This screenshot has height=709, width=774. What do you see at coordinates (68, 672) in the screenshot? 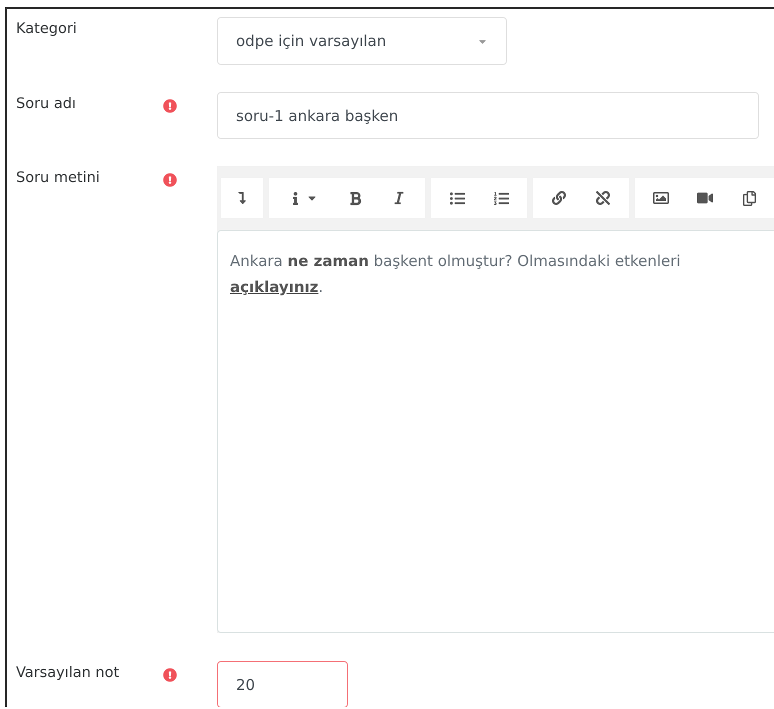
I see `field-label: Varsayılan not` at bounding box center [68, 672].